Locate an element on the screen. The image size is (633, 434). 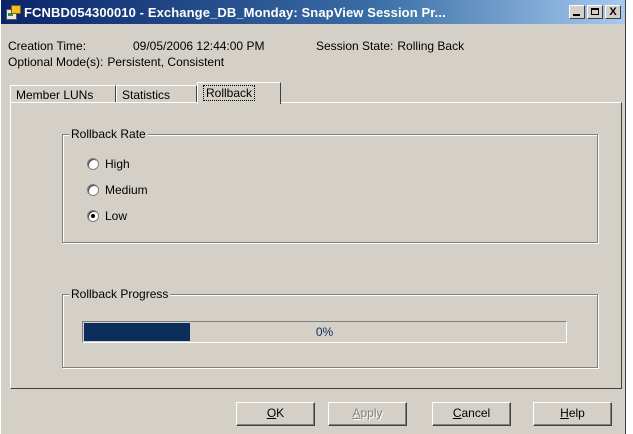
creation-time-label: Creation Time: is located at coordinates (47, 46).